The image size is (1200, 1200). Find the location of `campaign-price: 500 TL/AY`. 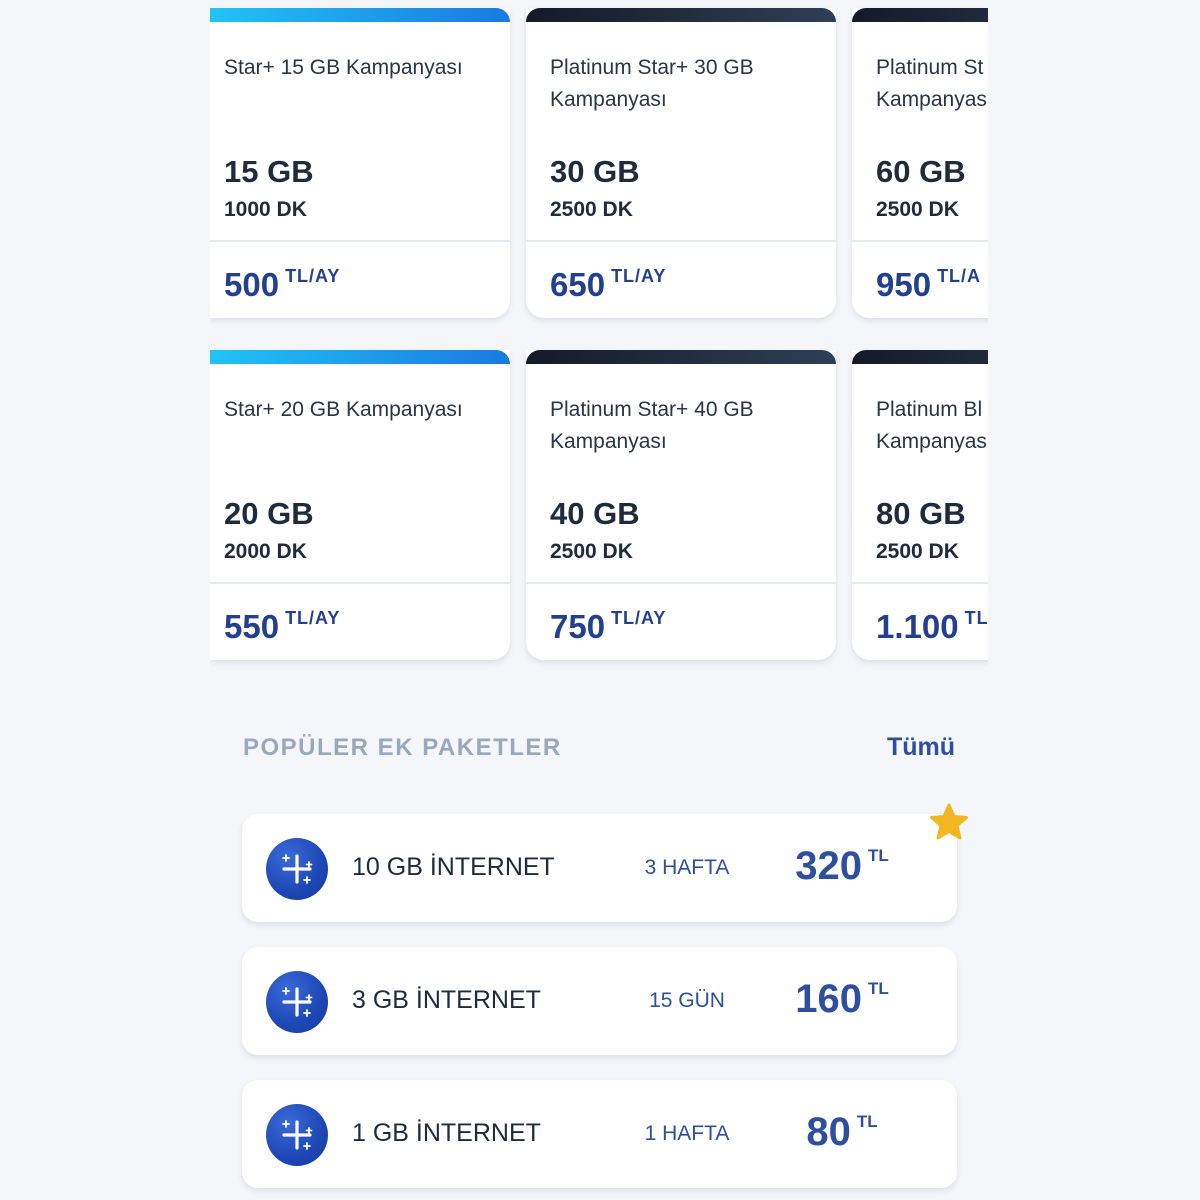

campaign-price: 500 TL/AY is located at coordinates (282, 285).